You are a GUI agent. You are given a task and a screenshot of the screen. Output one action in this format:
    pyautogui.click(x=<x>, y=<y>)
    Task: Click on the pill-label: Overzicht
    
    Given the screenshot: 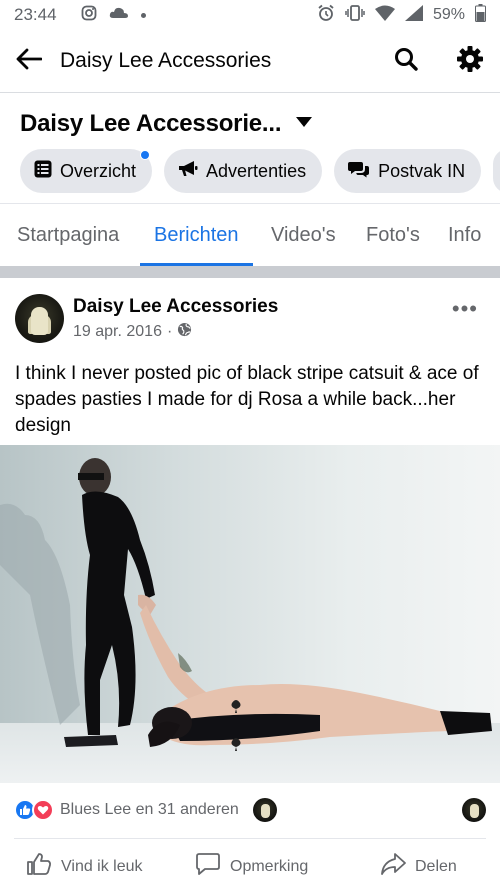 What is the action you would take?
    pyautogui.click(x=98, y=170)
    